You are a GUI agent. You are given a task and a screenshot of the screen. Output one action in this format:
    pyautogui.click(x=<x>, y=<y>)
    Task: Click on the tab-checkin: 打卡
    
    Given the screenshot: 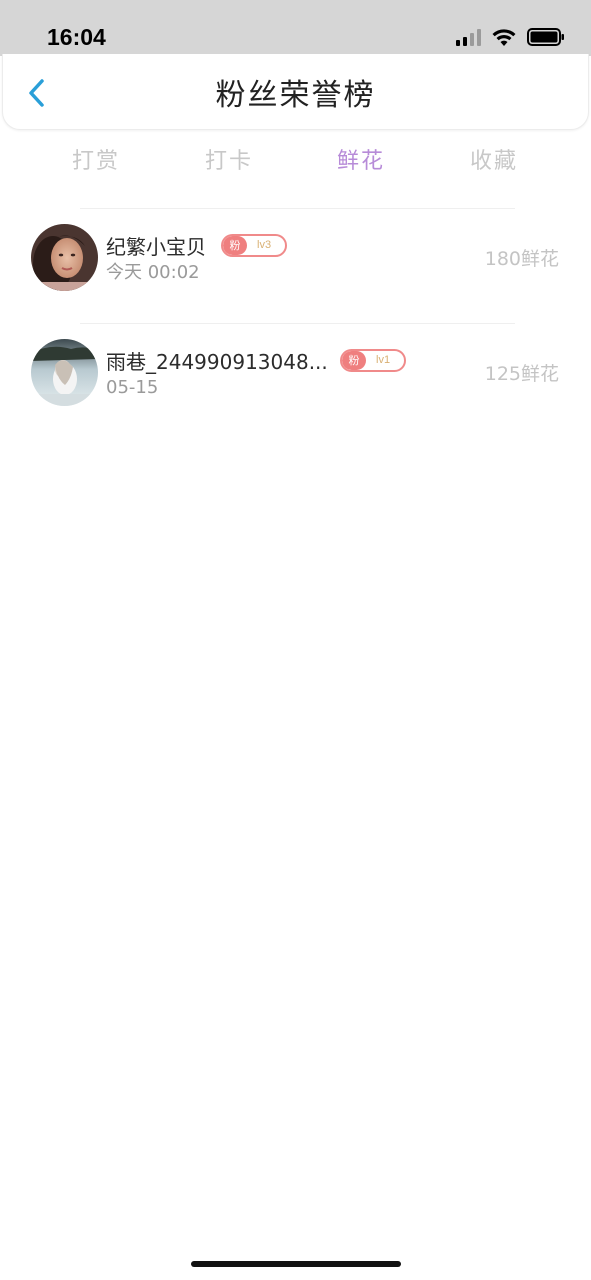 What is the action you would take?
    pyautogui.click(x=229, y=162)
    